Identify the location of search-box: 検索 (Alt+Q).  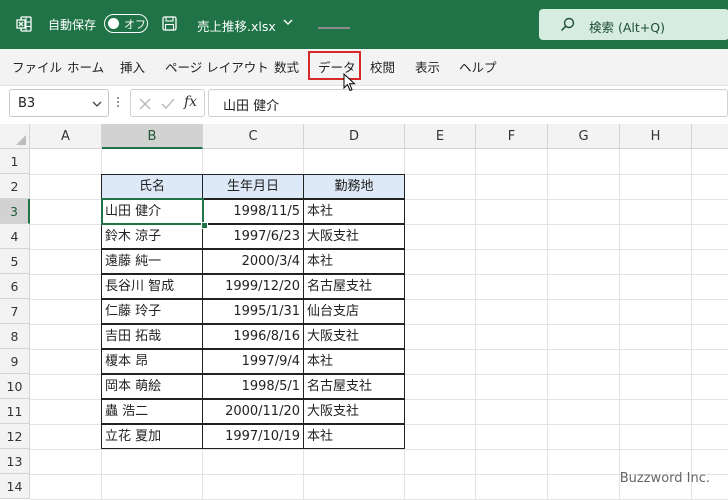
(633, 24).